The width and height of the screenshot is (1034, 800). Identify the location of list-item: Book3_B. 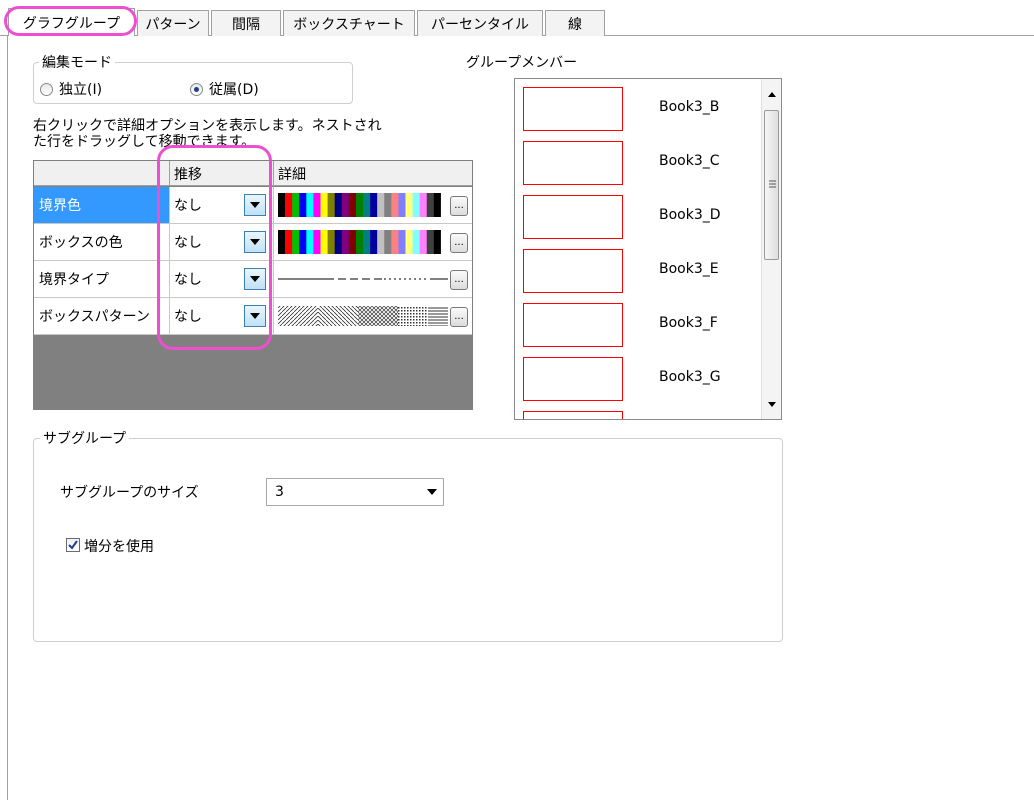
(640, 116).